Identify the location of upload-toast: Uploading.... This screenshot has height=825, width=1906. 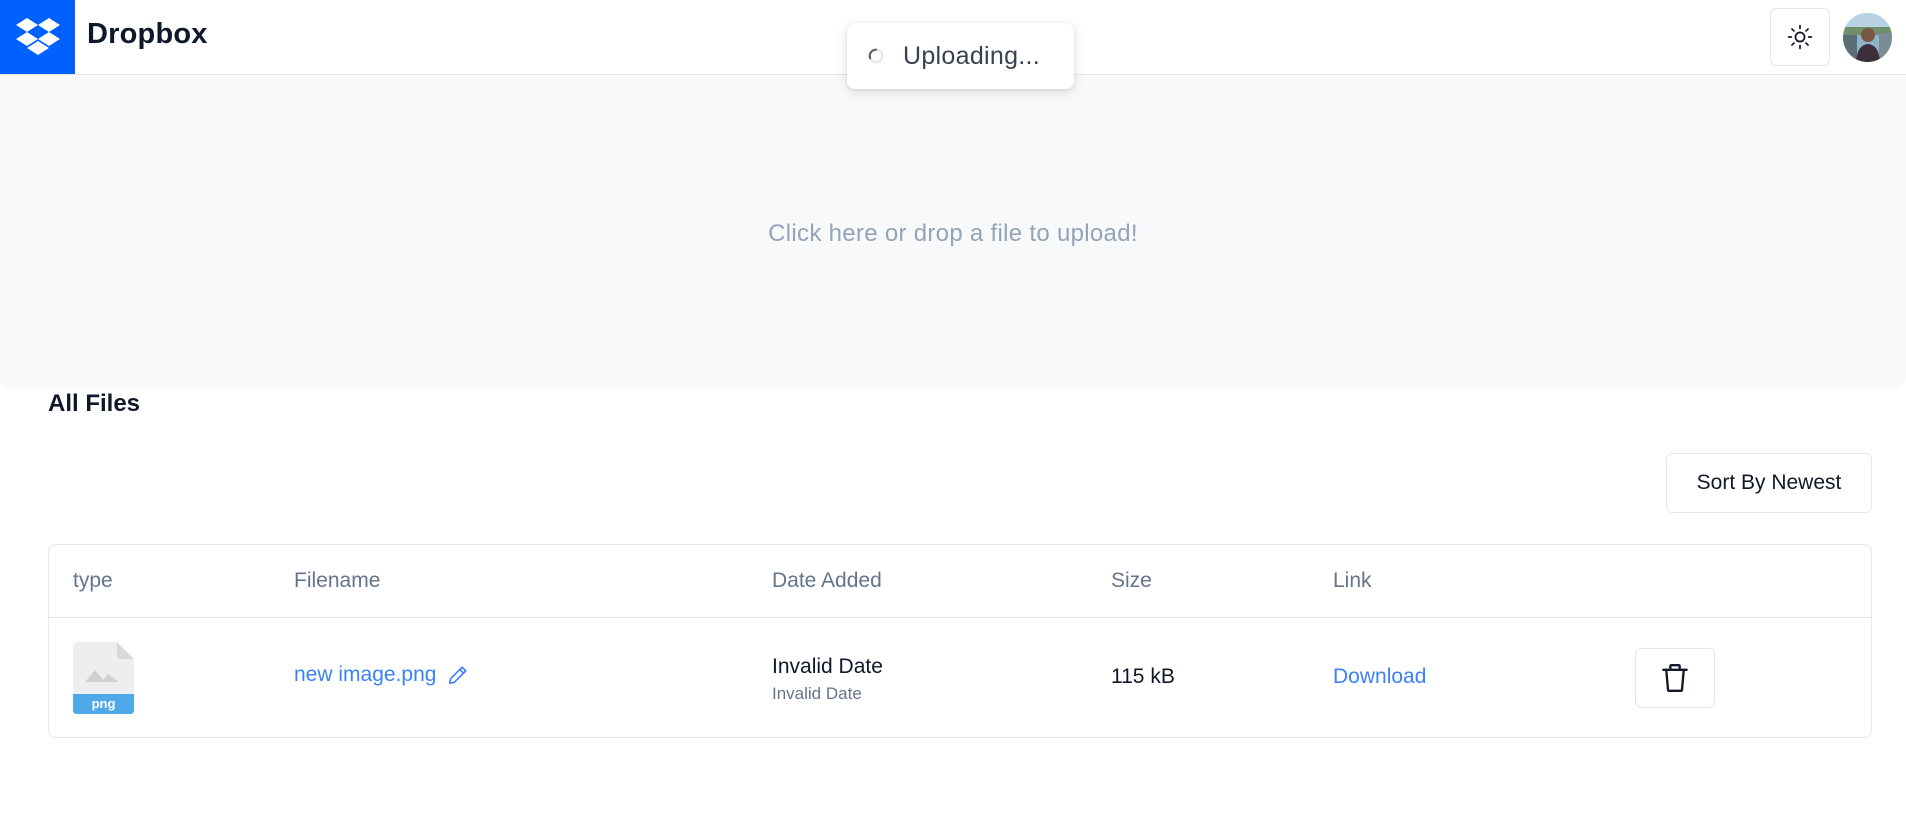
(960, 56).